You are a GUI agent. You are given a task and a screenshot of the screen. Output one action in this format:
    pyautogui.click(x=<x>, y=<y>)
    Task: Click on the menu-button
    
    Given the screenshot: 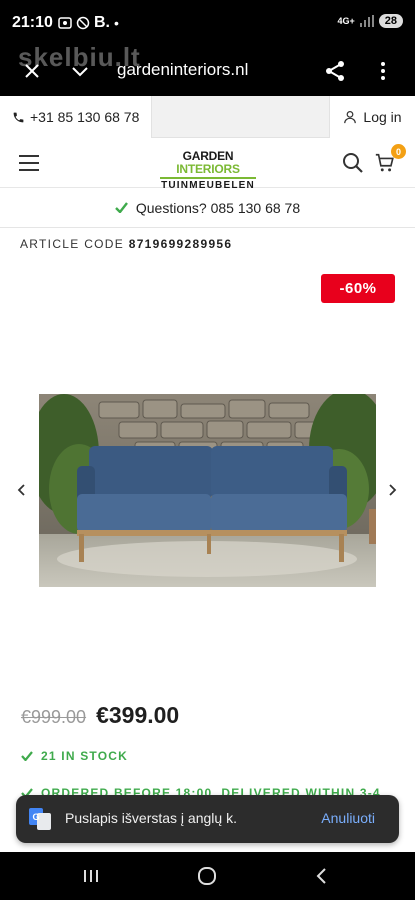 What is the action you would take?
    pyautogui.click(x=29, y=163)
    